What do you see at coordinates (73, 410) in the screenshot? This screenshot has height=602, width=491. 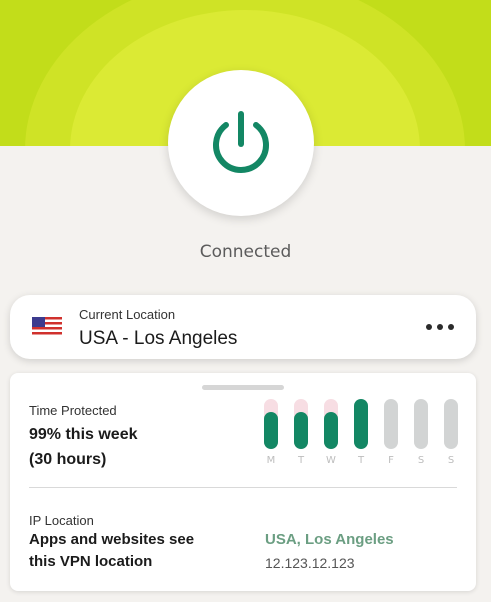 I see `time-protected-label: Time Protected` at bounding box center [73, 410].